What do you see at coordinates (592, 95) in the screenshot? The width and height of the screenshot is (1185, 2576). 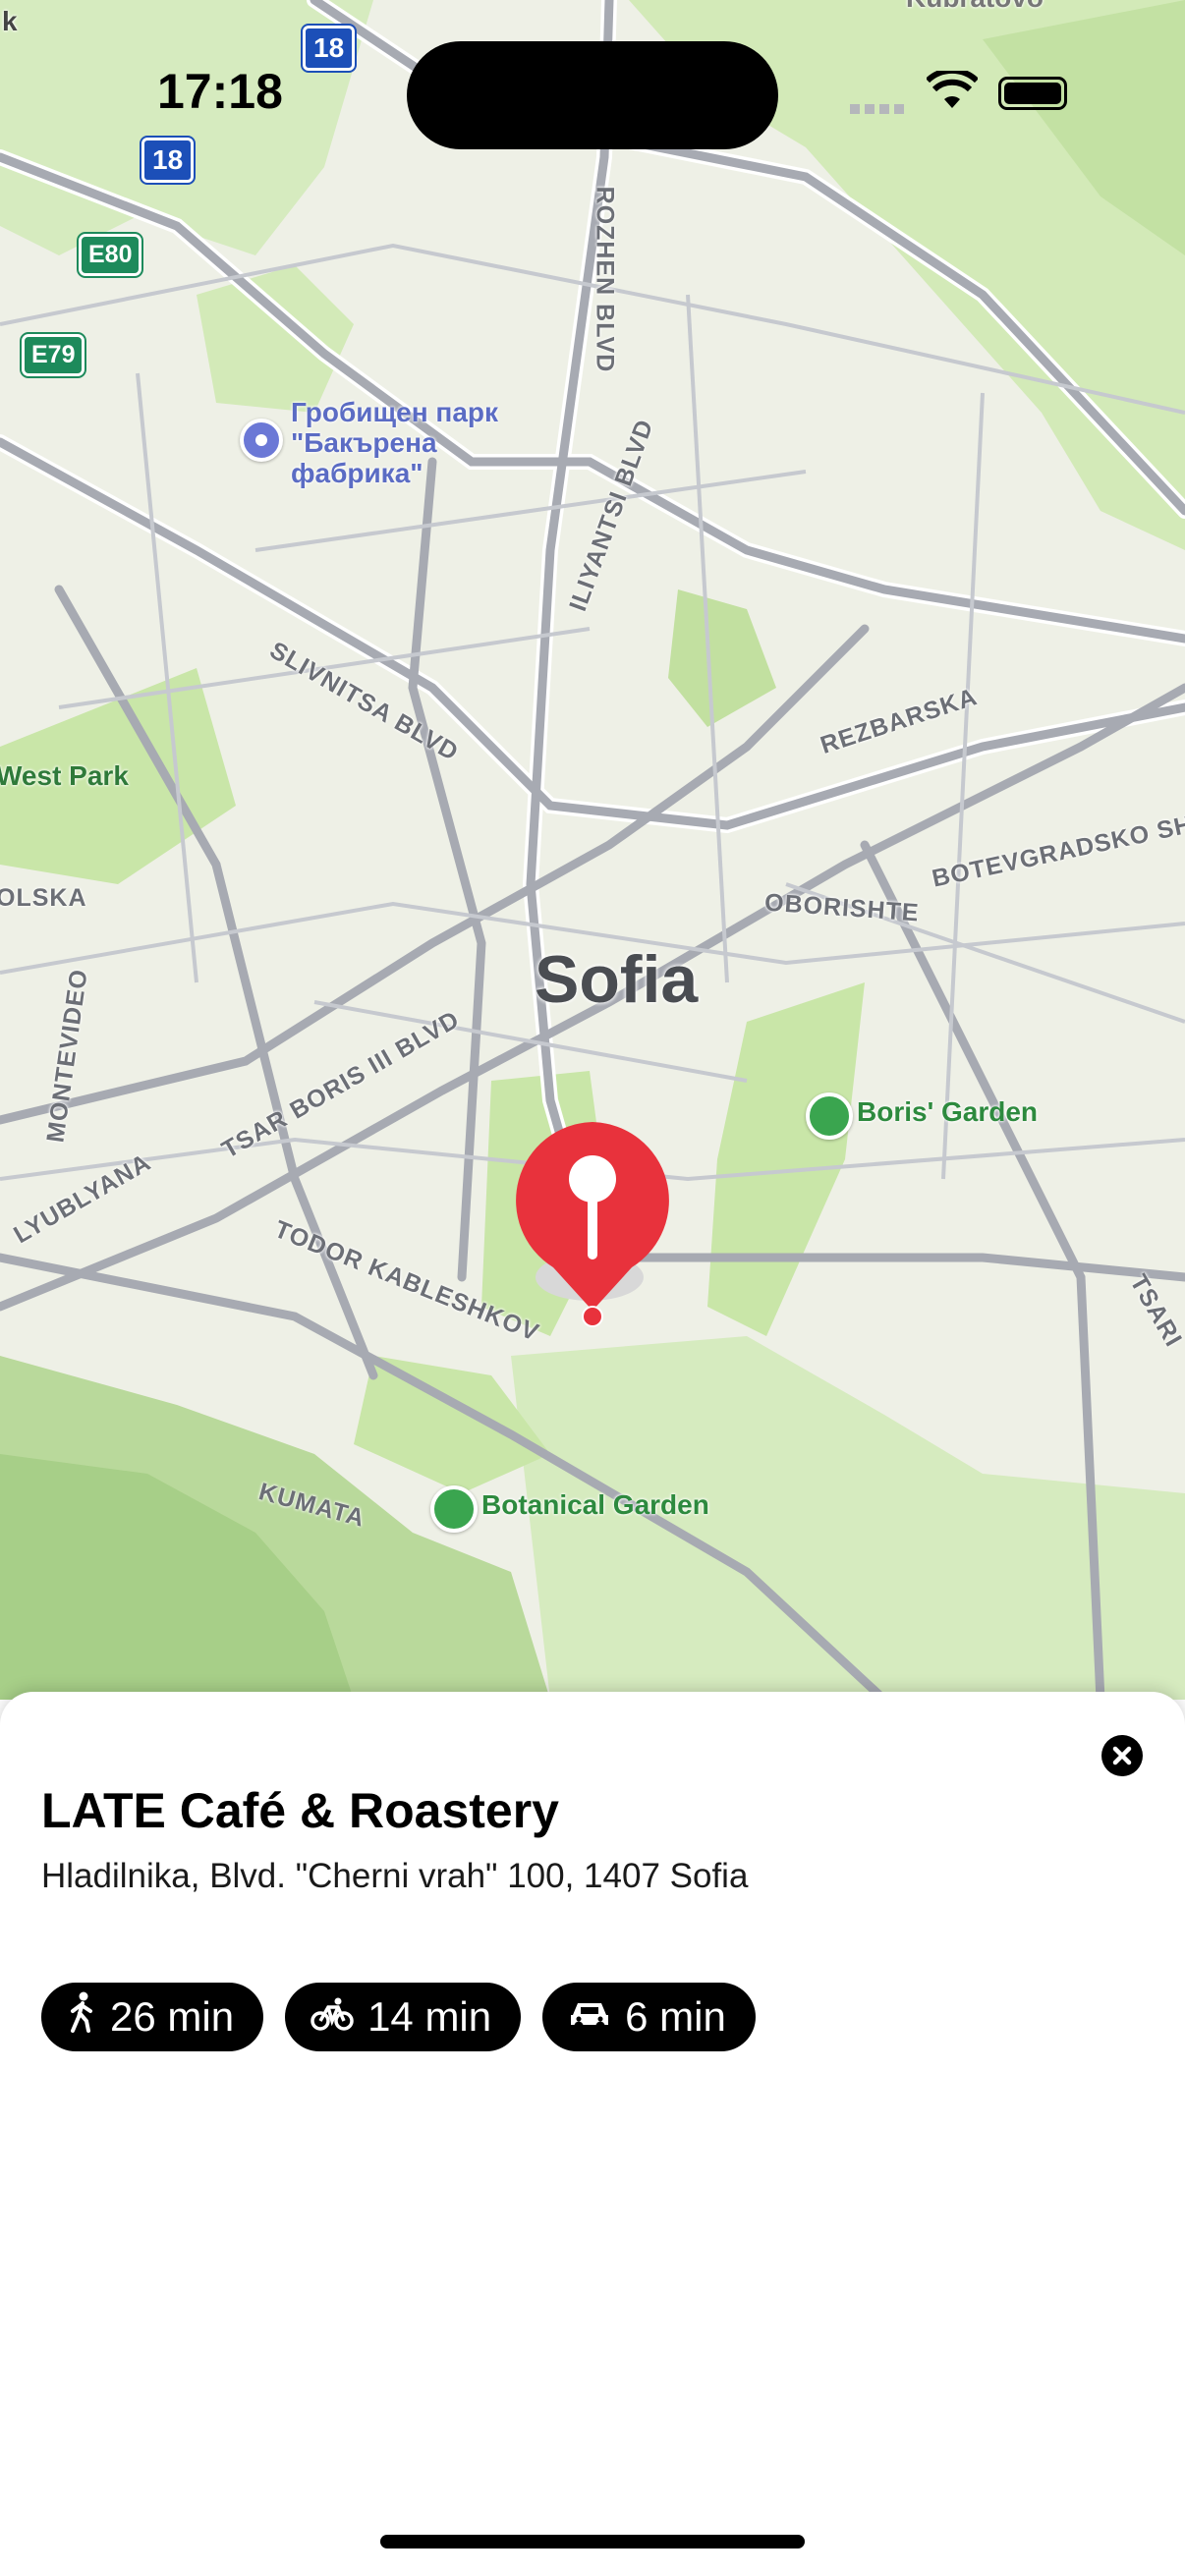 I see `dynamic-island` at bounding box center [592, 95].